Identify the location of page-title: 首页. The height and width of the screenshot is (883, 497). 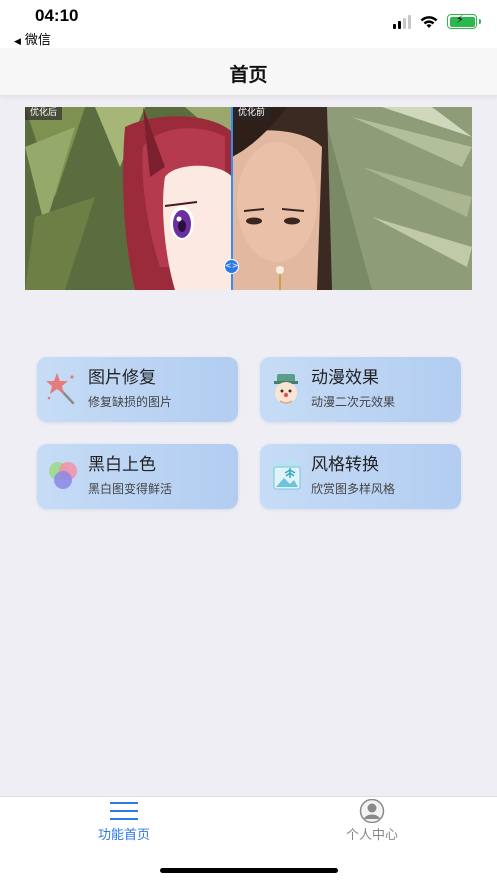
(248, 75).